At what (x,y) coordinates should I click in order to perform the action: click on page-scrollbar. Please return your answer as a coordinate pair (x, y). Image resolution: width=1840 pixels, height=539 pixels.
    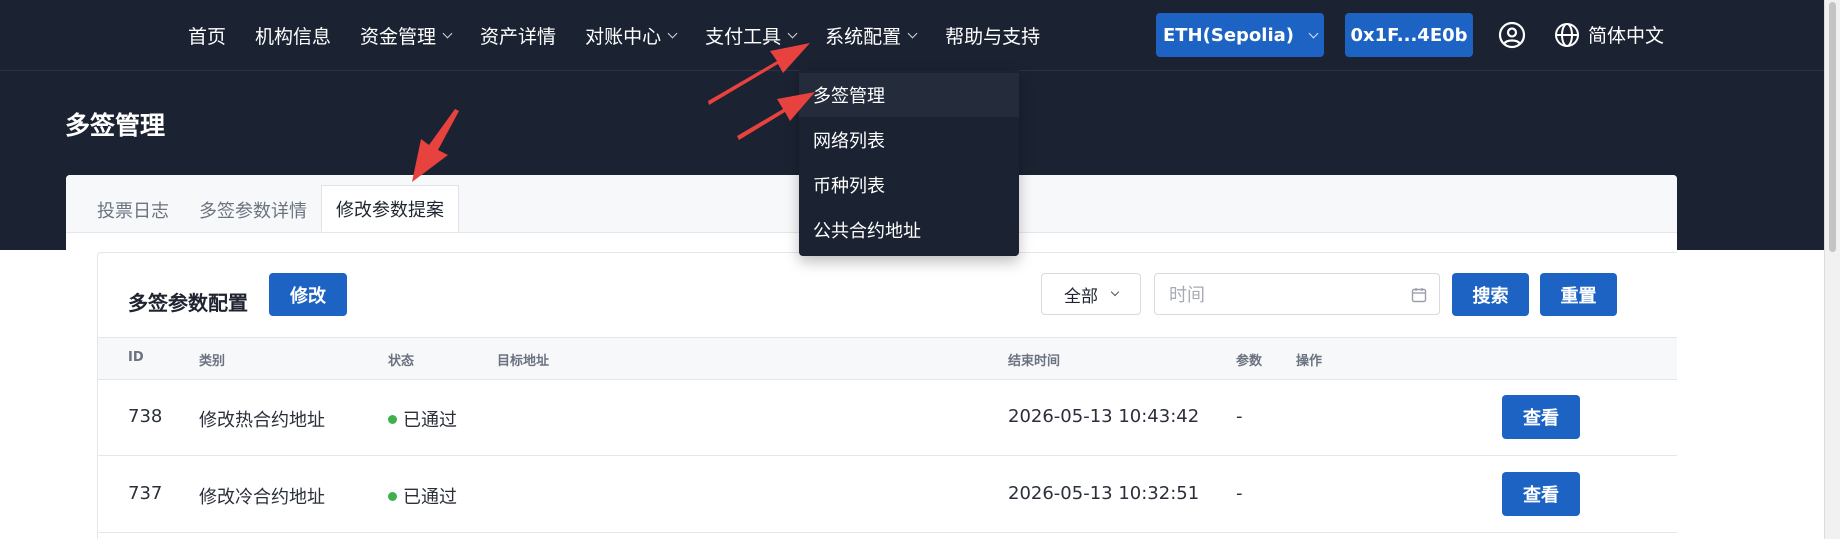
    Looking at the image, I should click on (1832, 269).